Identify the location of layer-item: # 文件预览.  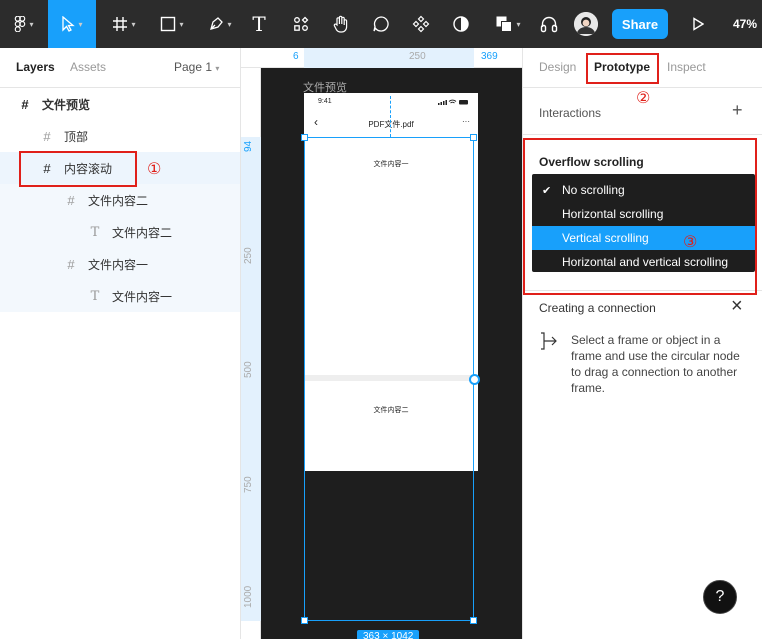
(120, 104).